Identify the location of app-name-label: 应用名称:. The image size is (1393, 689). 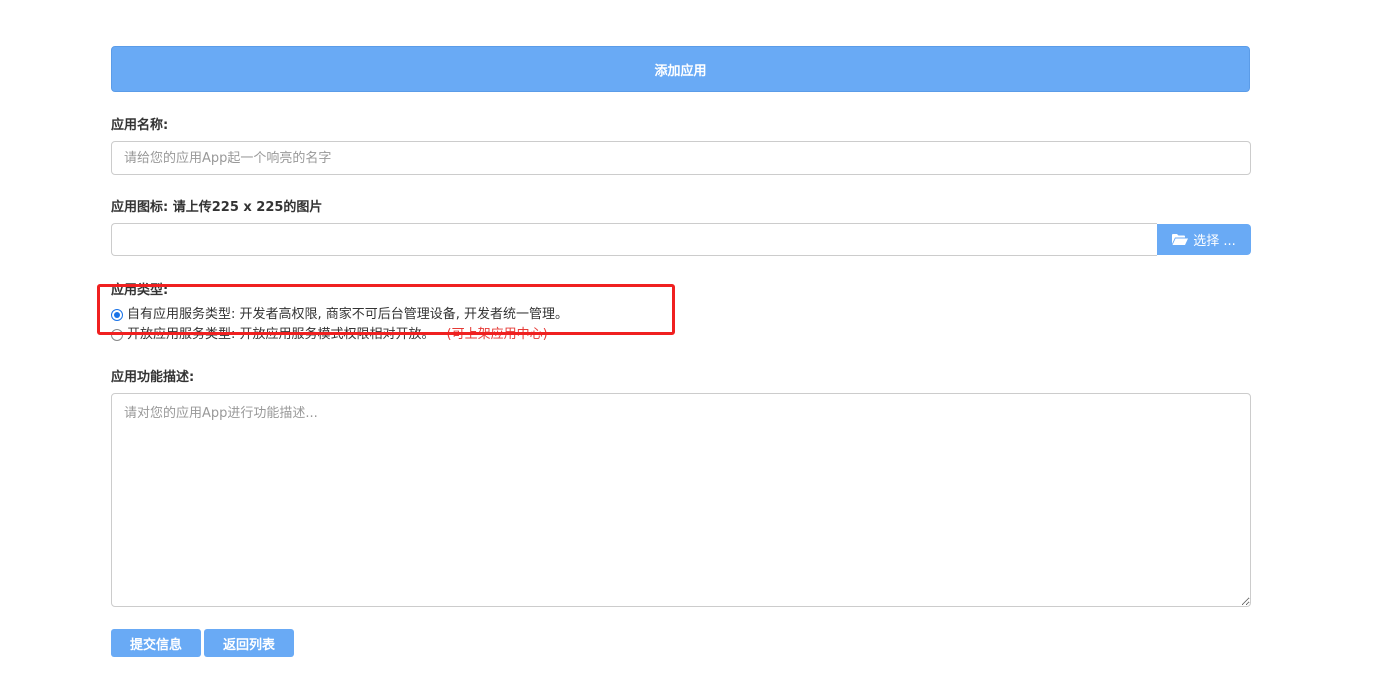
(140, 125).